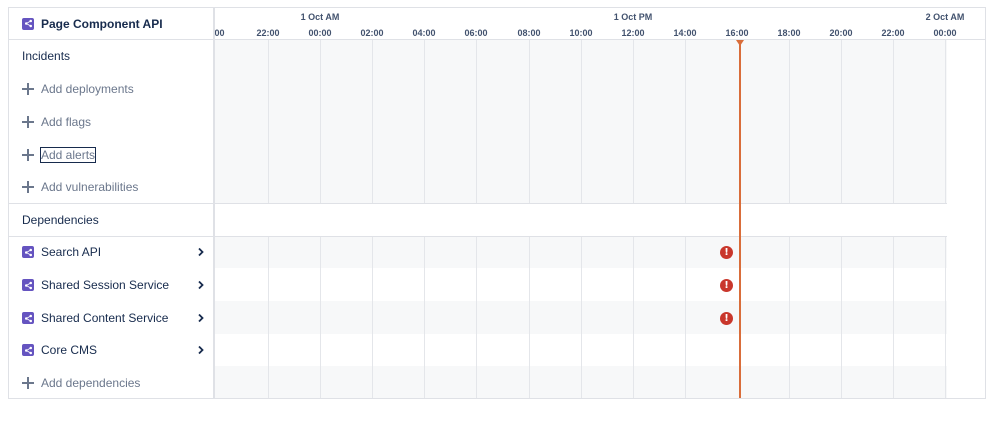 The width and height of the screenshot is (999, 421). What do you see at coordinates (841, 33) in the screenshot?
I see `hour-label: 20:00` at bounding box center [841, 33].